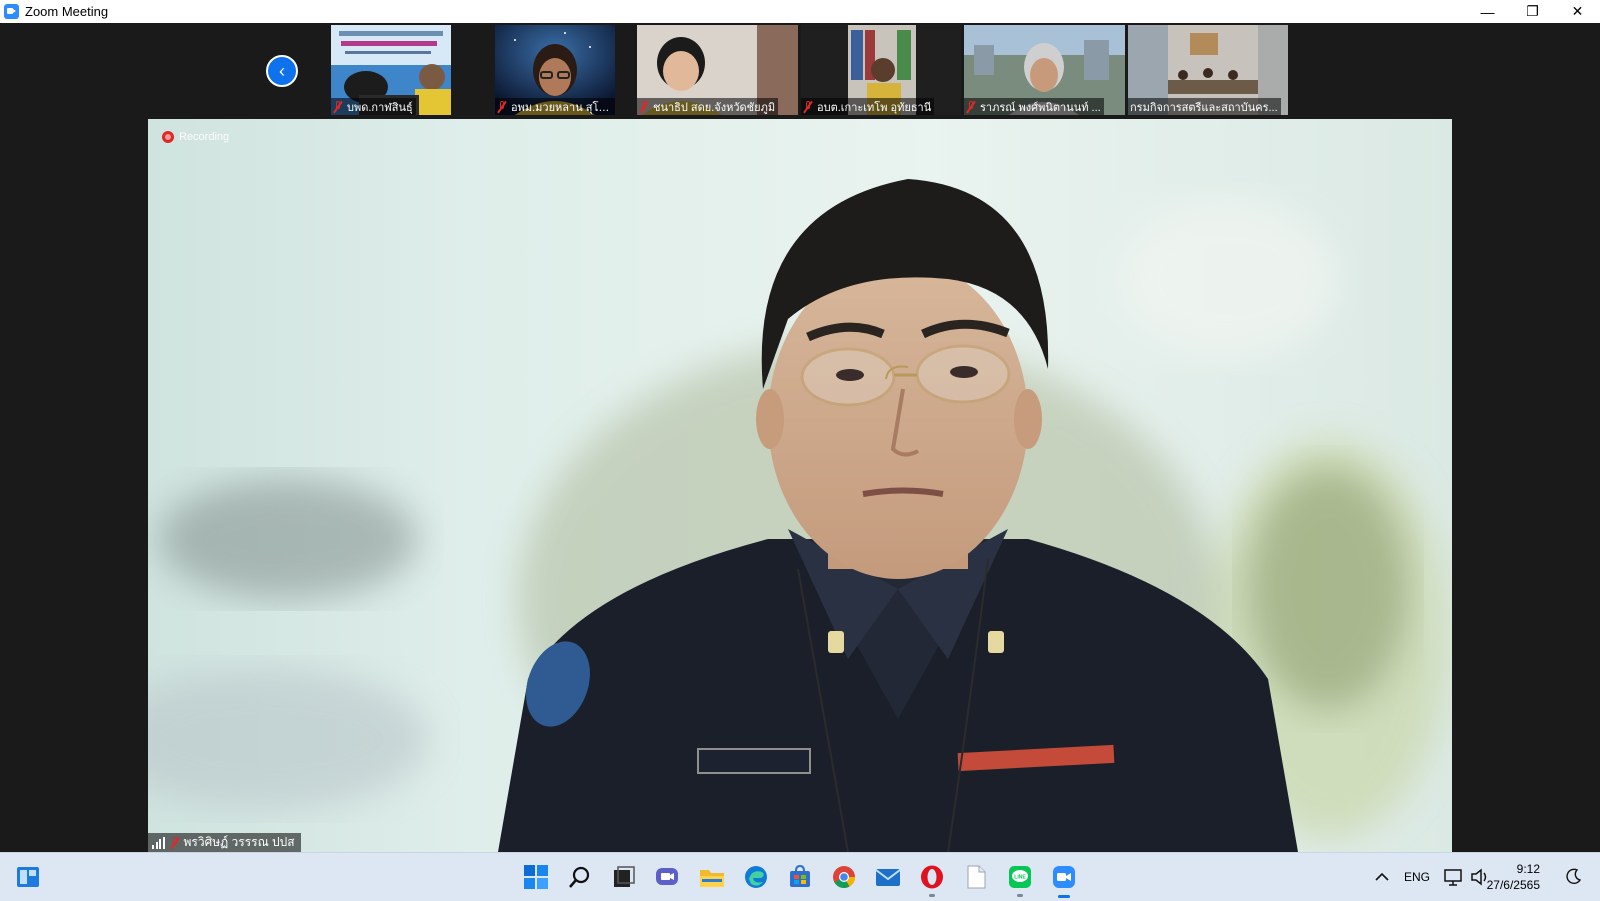 The image size is (1600, 901). I want to click on participant-name-bar: ชนาธิป สดย.จังหวัดชัยภูมิ, so click(708, 106).